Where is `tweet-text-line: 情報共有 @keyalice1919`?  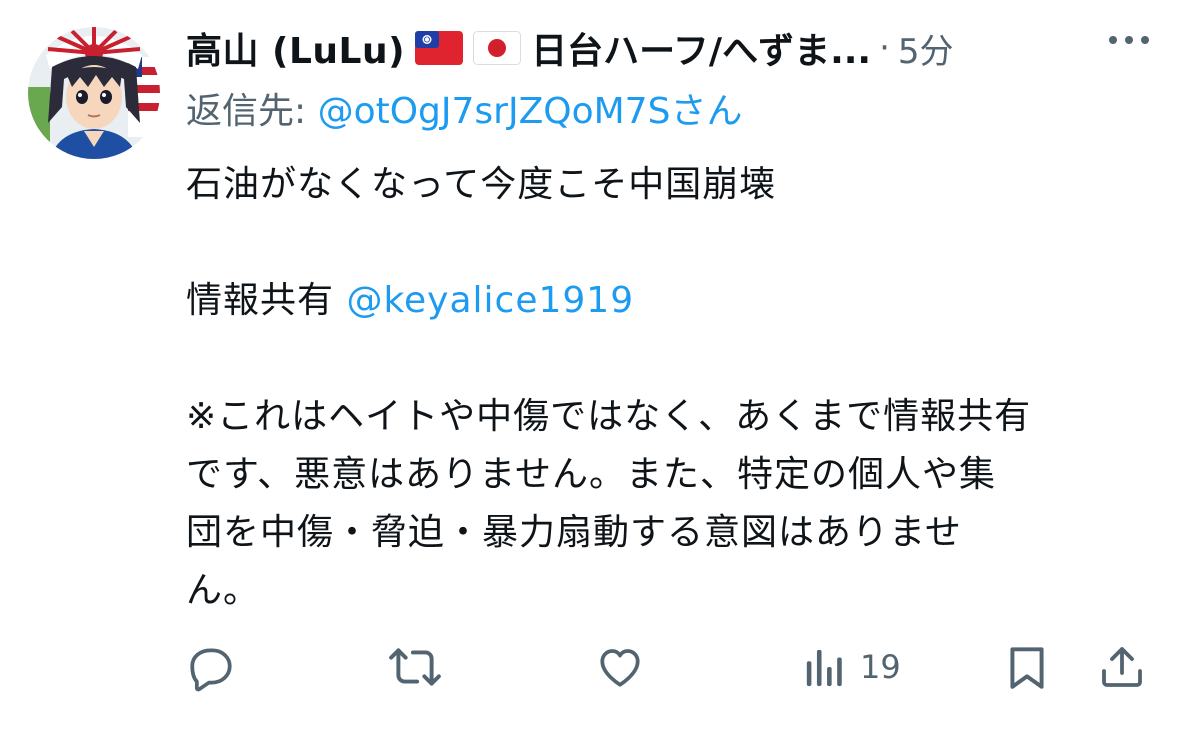 tweet-text-line: 情報共有 @keyalice1919 is located at coordinates (666, 301).